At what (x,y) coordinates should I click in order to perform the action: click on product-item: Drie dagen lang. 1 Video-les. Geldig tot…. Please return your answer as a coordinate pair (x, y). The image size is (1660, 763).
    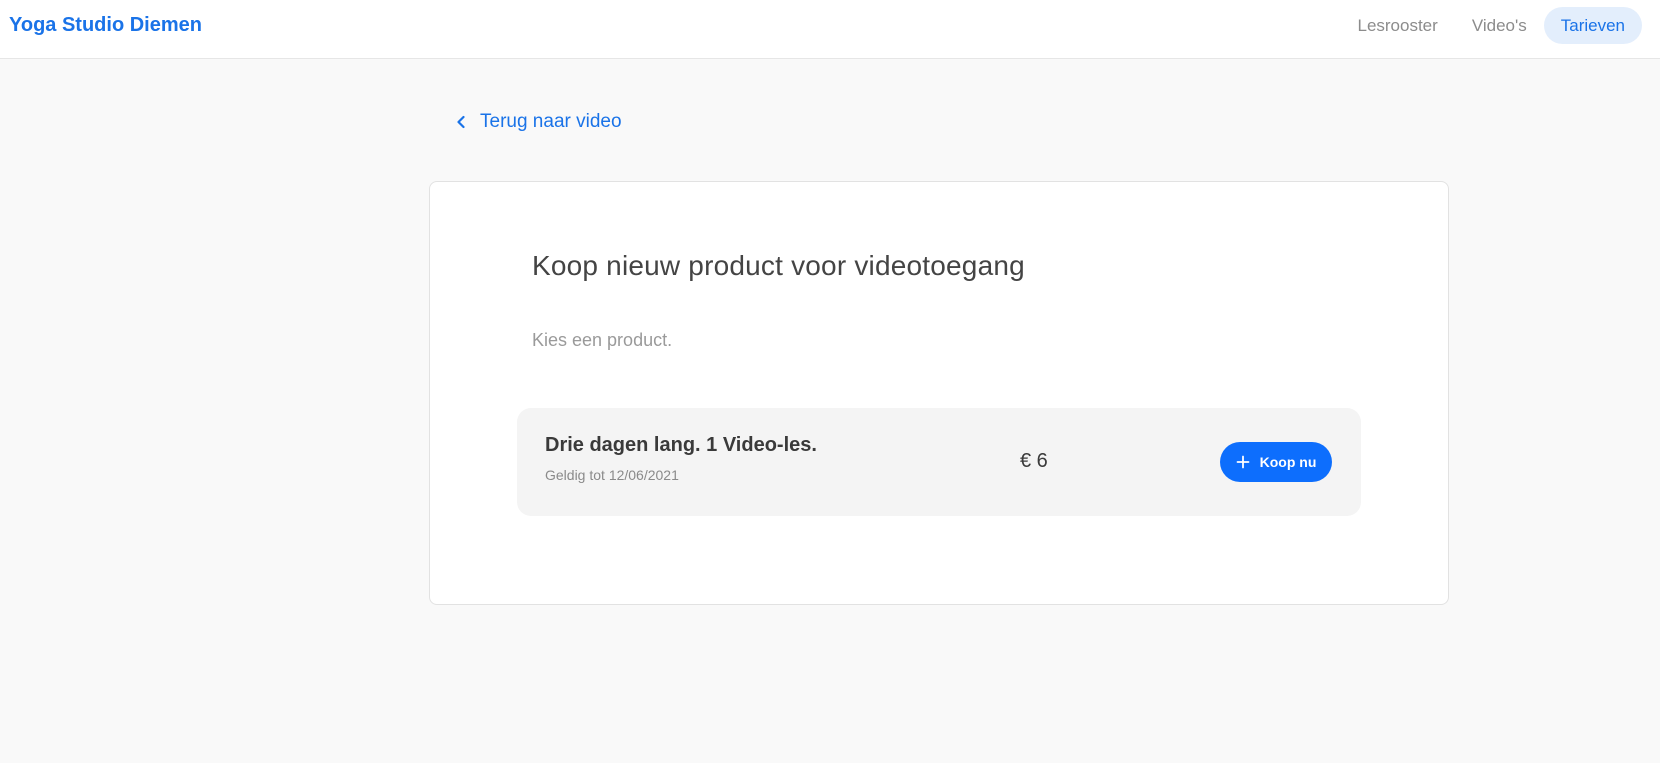
    Looking at the image, I should click on (939, 462).